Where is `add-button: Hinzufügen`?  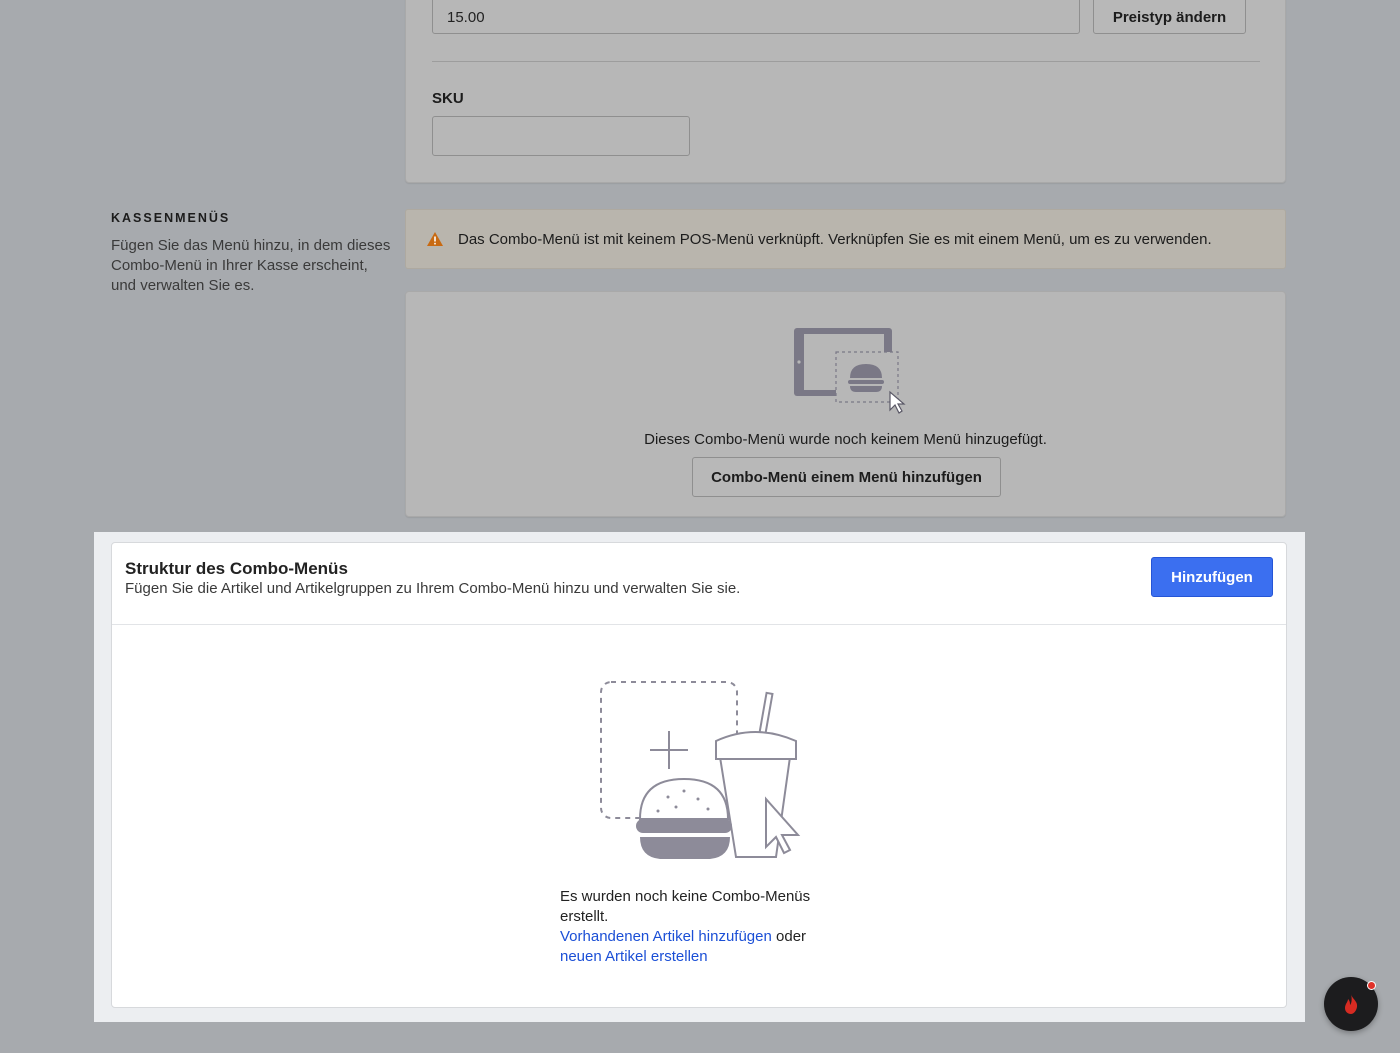 add-button: Hinzufügen is located at coordinates (1212, 577).